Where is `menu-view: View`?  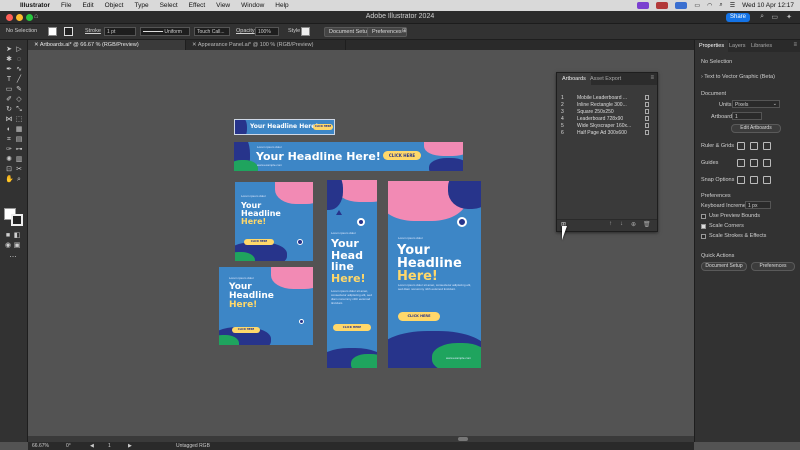
menu-view: View is located at coordinates (223, 5).